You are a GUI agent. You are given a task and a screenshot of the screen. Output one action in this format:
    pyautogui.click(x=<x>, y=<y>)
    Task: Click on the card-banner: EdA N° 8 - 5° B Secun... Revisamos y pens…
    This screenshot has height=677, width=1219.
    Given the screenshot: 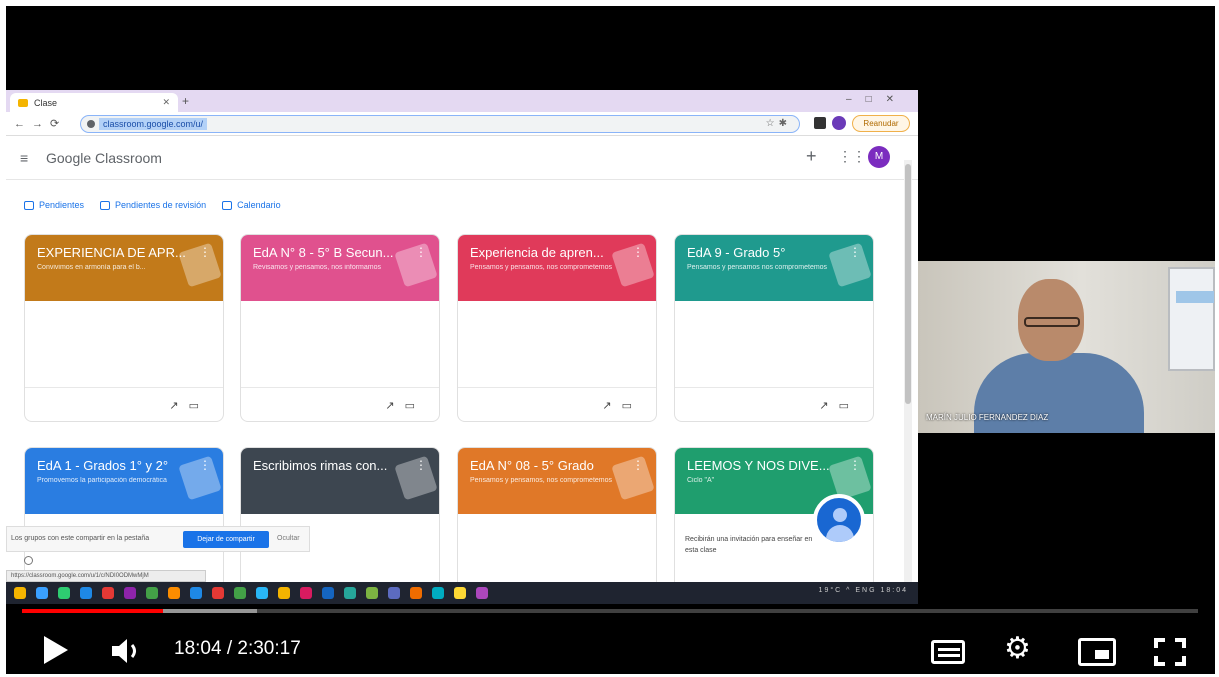 What is the action you would take?
    pyautogui.click(x=340, y=268)
    